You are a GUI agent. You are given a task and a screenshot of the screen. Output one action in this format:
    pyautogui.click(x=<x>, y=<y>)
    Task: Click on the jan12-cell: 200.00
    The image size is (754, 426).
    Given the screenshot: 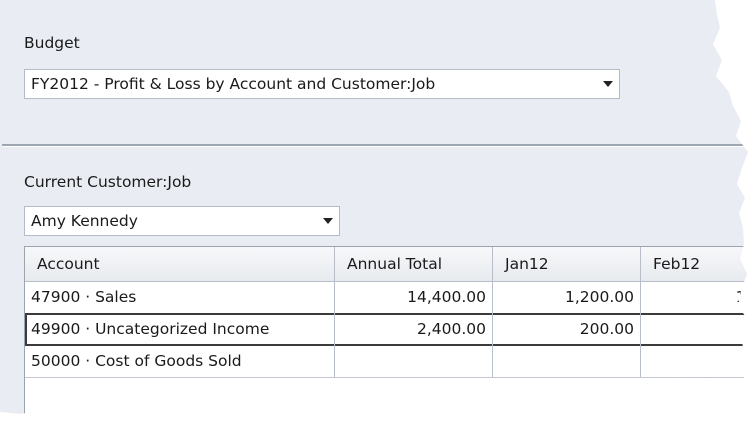 What is the action you would take?
    pyautogui.click(x=567, y=329)
    